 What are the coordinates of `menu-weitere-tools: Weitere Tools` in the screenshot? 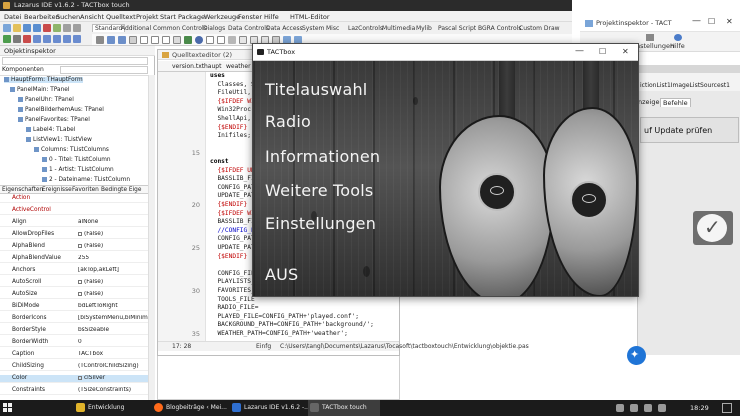 It's located at (319, 190).